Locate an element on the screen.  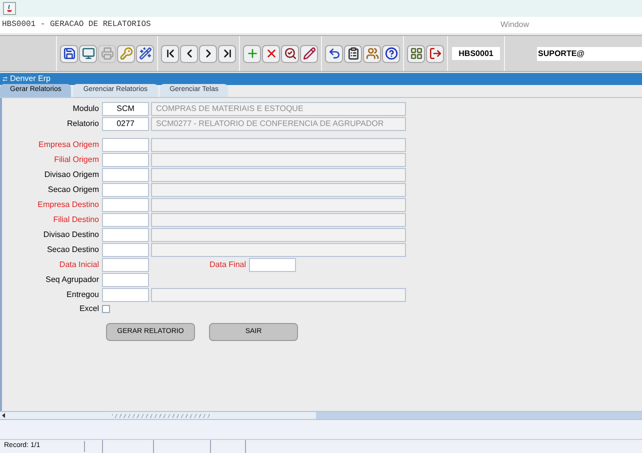
add-button is located at coordinates (252, 53).